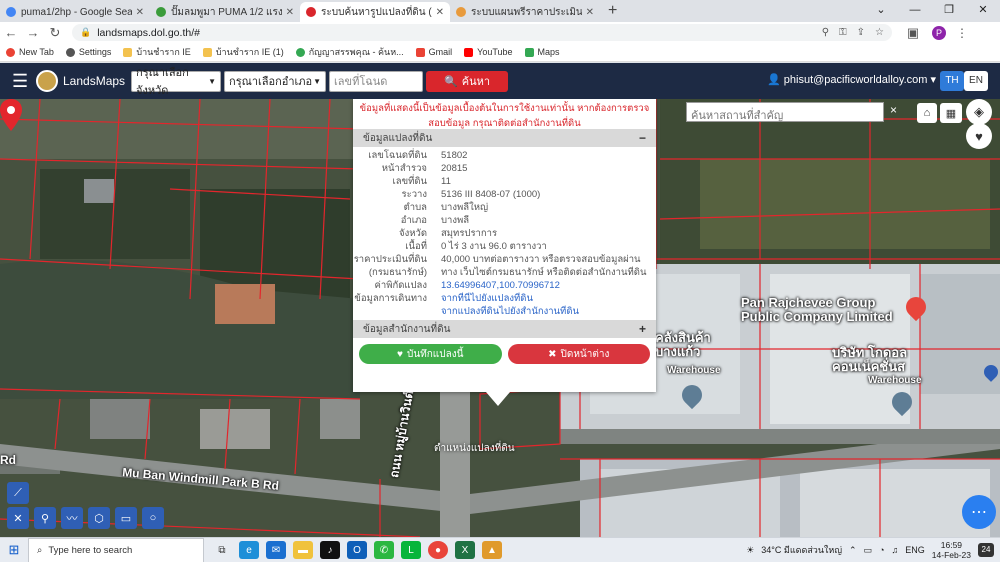 The width and height of the screenshot is (1000, 562). Describe the element at coordinates (750, 550) in the screenshot. I see `weather-icon: ☀` at that location.